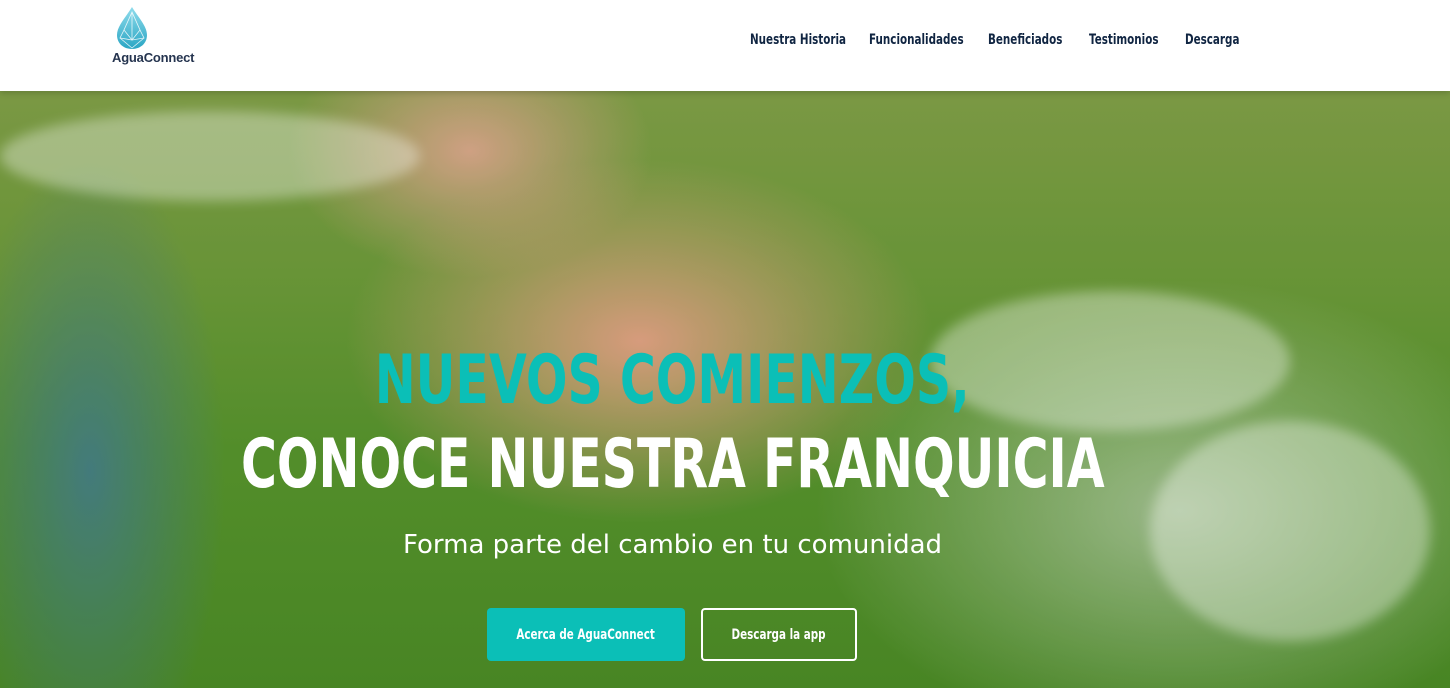 The height and width of the screenshot is (688, 1450). I want to click on about-aguaconnect-button: Acerca de AguaConnect, so click(586, 634).